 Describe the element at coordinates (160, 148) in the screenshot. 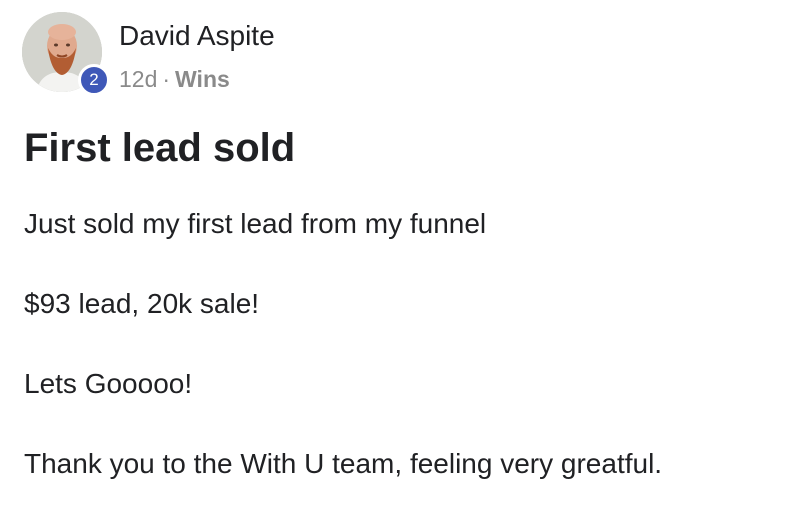

I see `post-title: First lead sold` at that location.